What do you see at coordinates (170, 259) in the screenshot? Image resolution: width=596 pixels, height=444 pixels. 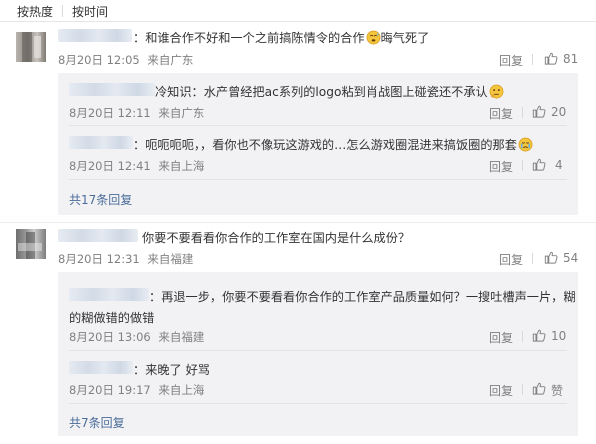 I see `comment-location: 来自福建` at bounding box center [170, 259].